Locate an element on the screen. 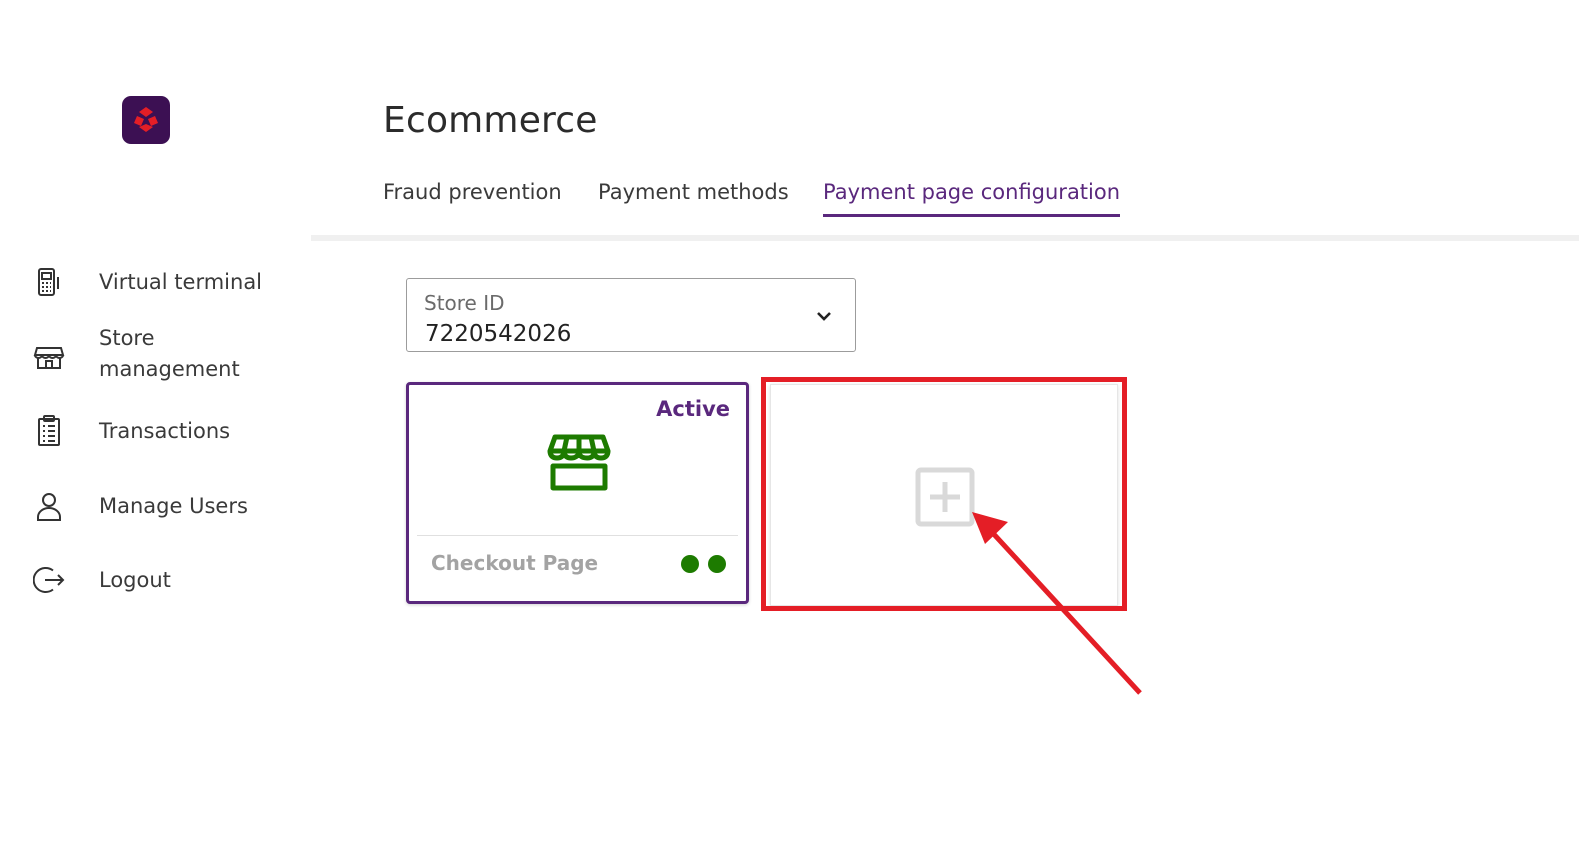 The image size is (1579, 844). sidebar-item-label: Manage Users is located at coordinates (173, 505).